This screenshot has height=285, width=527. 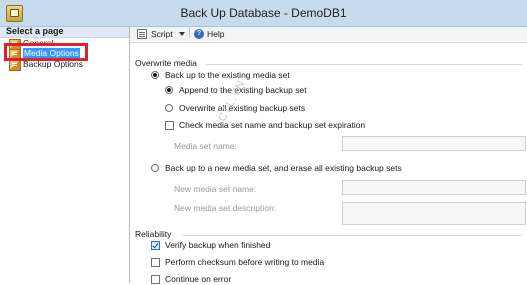 I want to click on backup-existing-label: Back up to the existing media set, so click(x=227, y=75).